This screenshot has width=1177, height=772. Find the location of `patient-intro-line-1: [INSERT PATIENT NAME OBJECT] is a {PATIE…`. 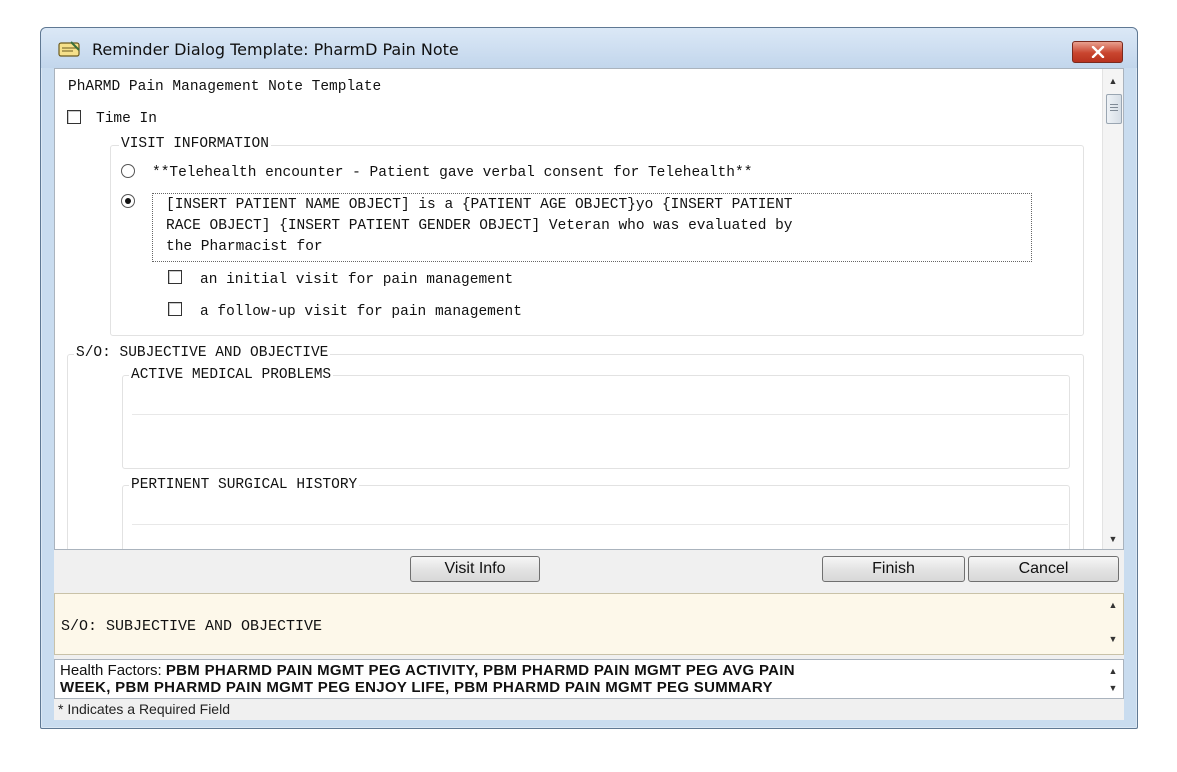

patient-intro-line-1: [INSERT PATIENT NAME OBJECT] is a {PATIE… is located at coordinates (479, 205).